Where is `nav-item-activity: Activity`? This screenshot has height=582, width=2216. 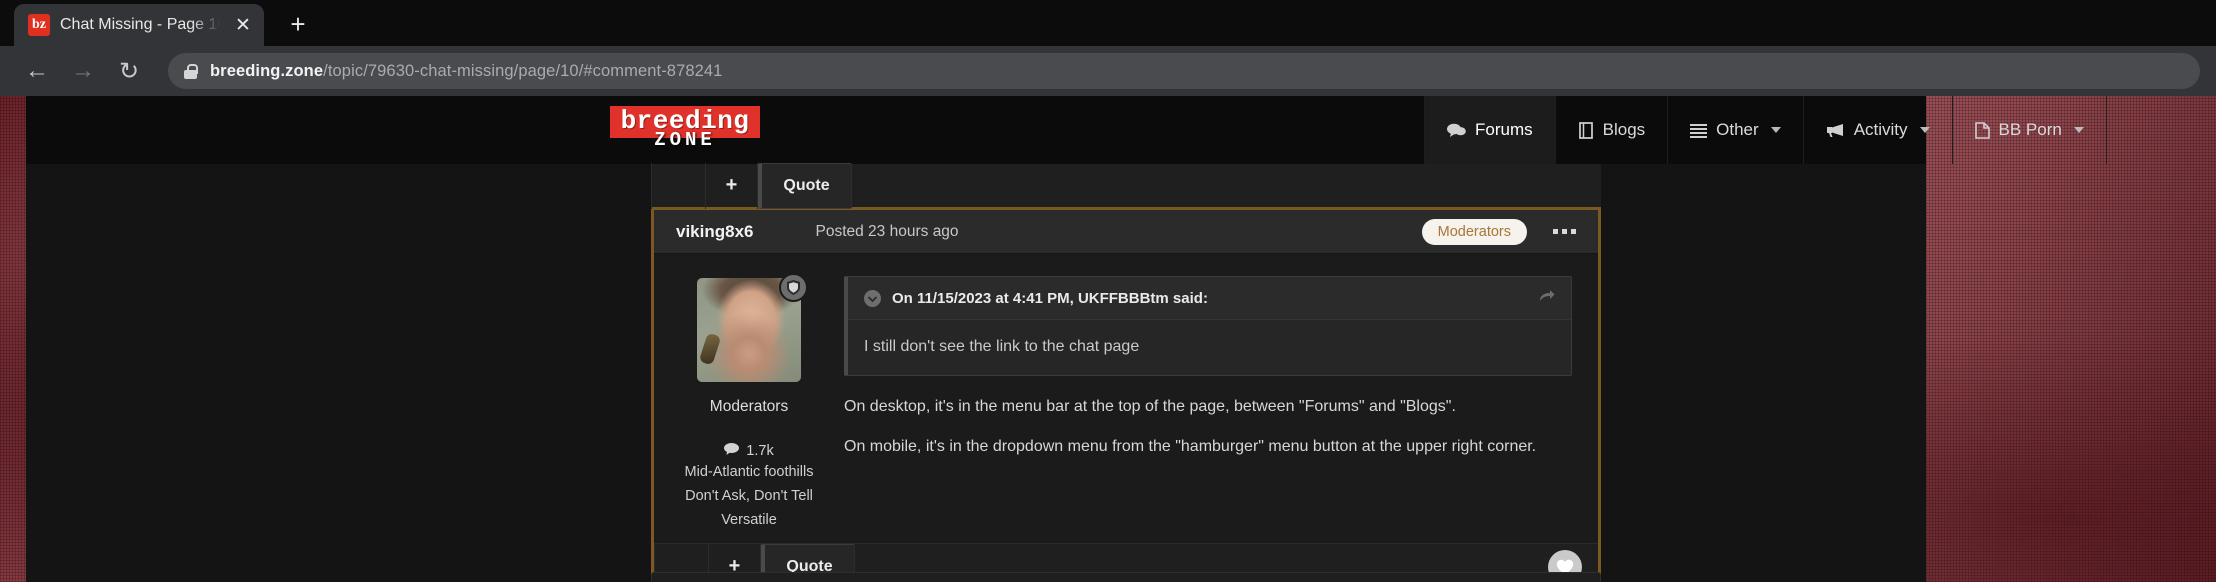 nav-item-activity: Activity is located at coordinates (1877, 130).